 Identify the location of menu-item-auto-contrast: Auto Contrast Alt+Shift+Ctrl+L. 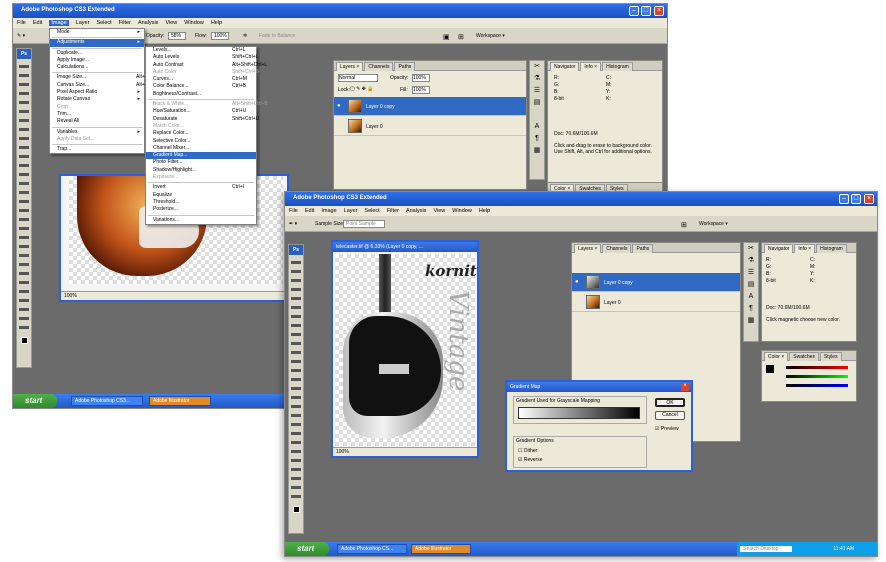
(206, 65).